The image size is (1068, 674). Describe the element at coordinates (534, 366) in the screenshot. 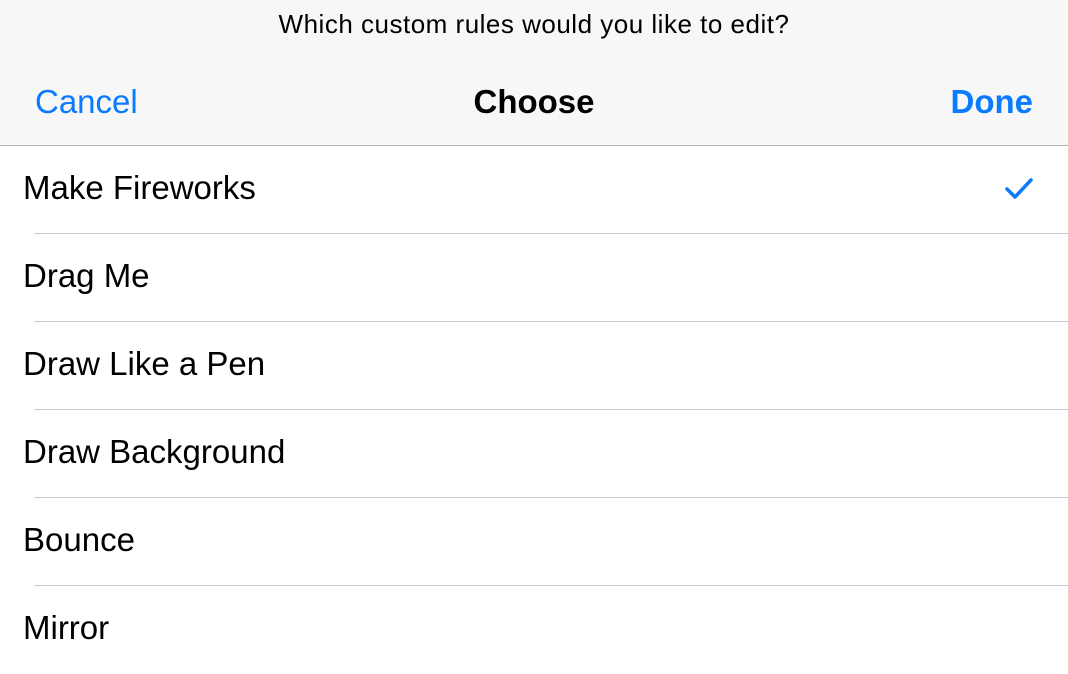

I see `list-item-draw-like-a-pen: Draw Like a Pen` at that location.